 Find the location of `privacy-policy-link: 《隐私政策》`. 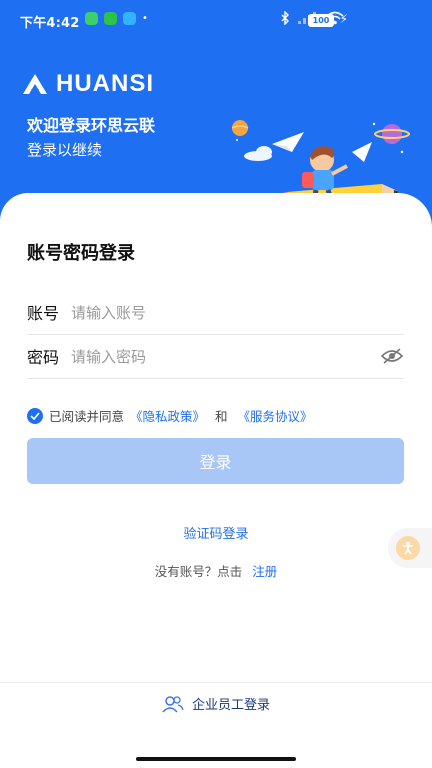

privacy-policy-link: 《隐私政策》 is located at coordinates (167, 415).